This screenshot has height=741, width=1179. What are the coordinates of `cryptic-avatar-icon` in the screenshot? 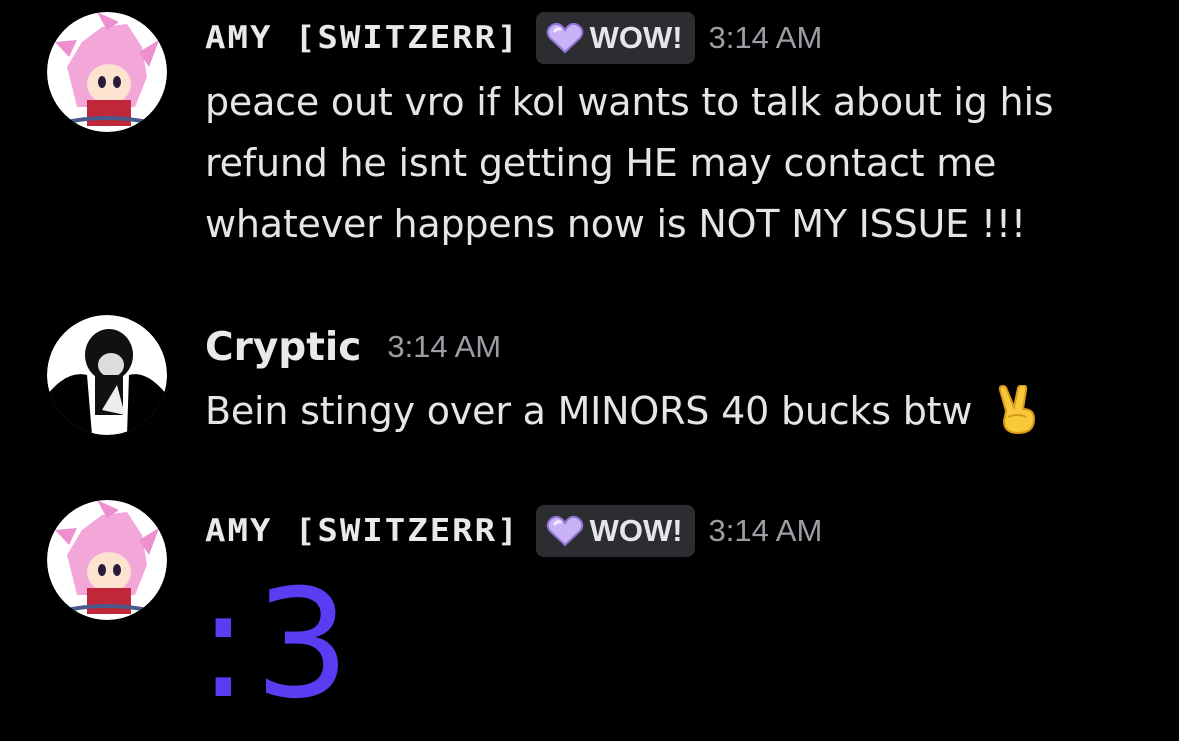 It's located at (107, 375).